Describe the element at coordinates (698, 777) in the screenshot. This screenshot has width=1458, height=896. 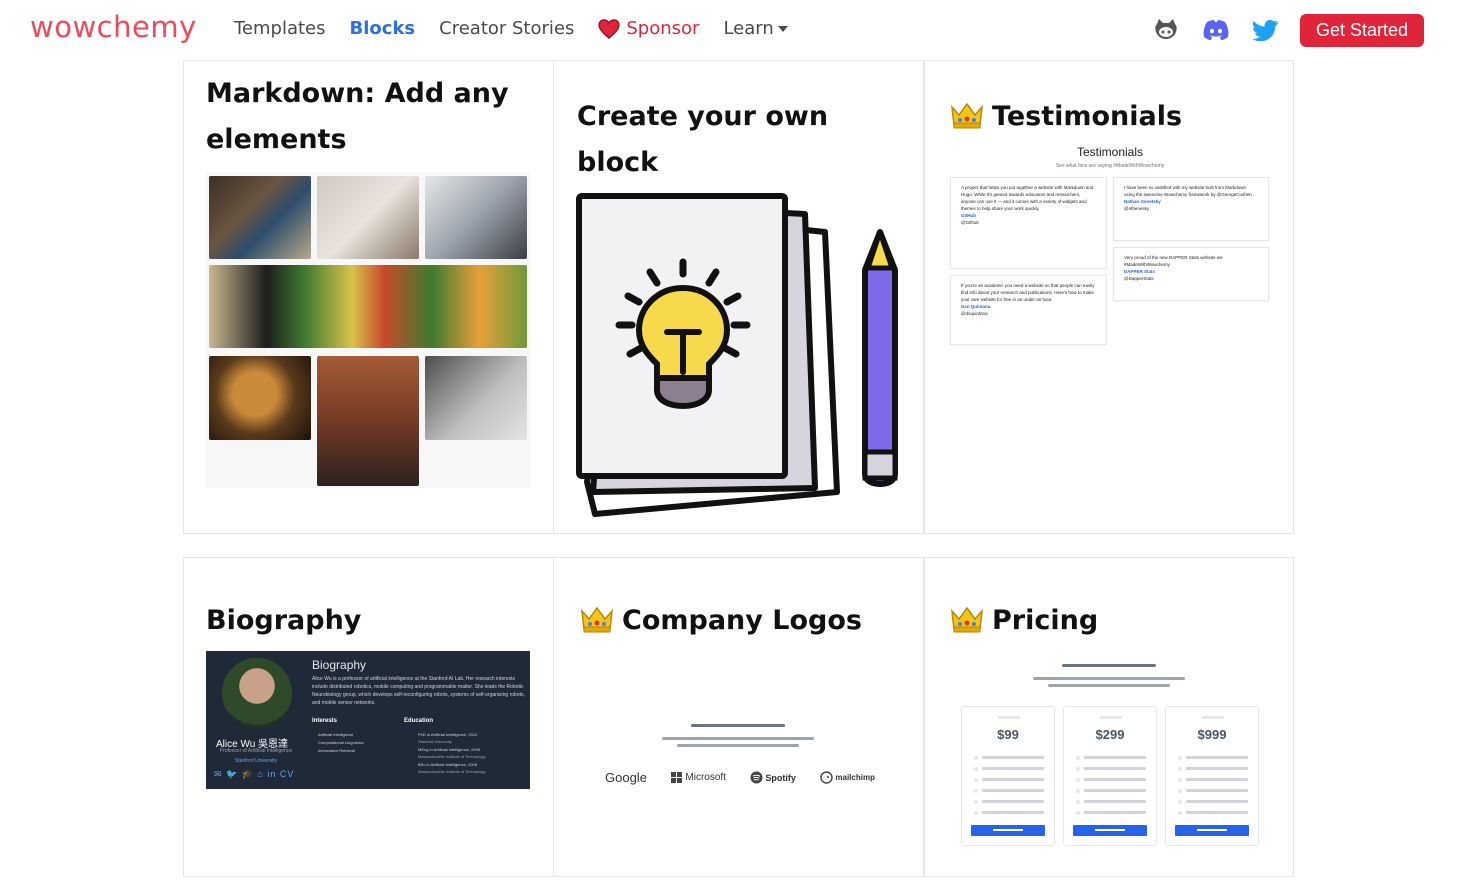
I see `microsoft-logo: Microsoft` at that location.